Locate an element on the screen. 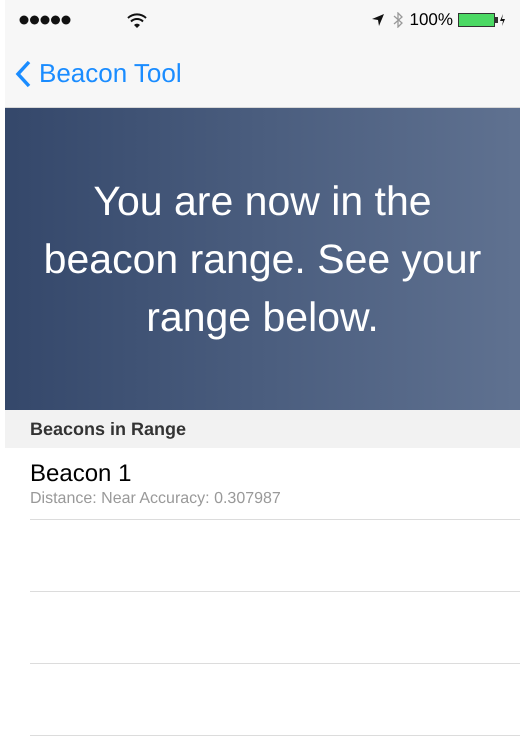 This screenshot has height=736, width=520. battery-icon is located at coordinates (482, 20).